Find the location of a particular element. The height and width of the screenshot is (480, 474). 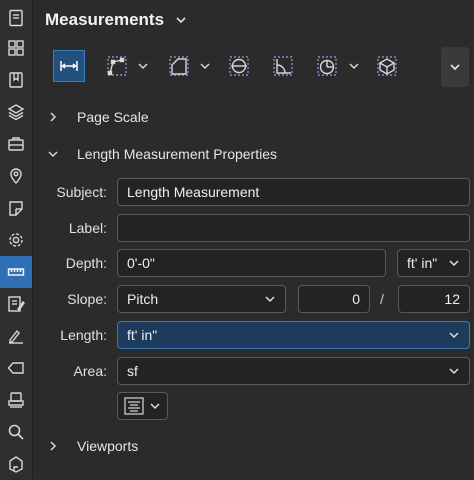

spaces-icon is located at coordinates (16, 464).